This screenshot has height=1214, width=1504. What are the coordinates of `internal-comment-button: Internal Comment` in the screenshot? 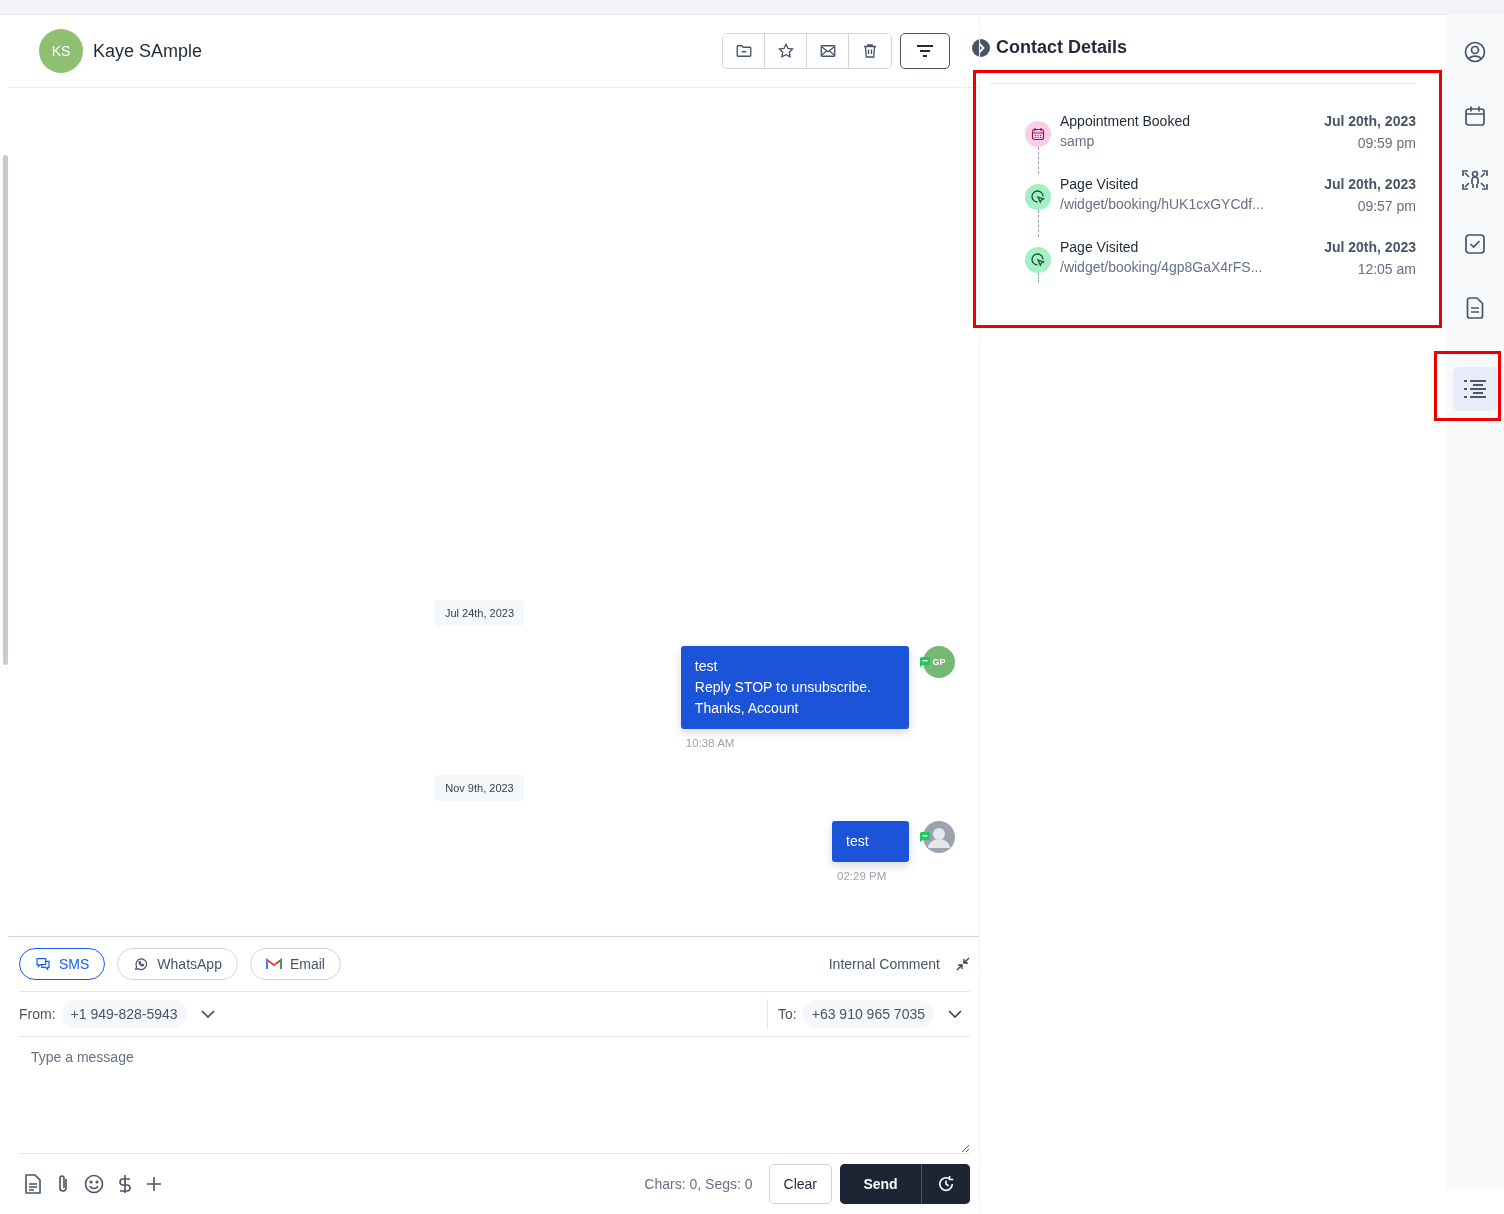 It's located at (884, 964).